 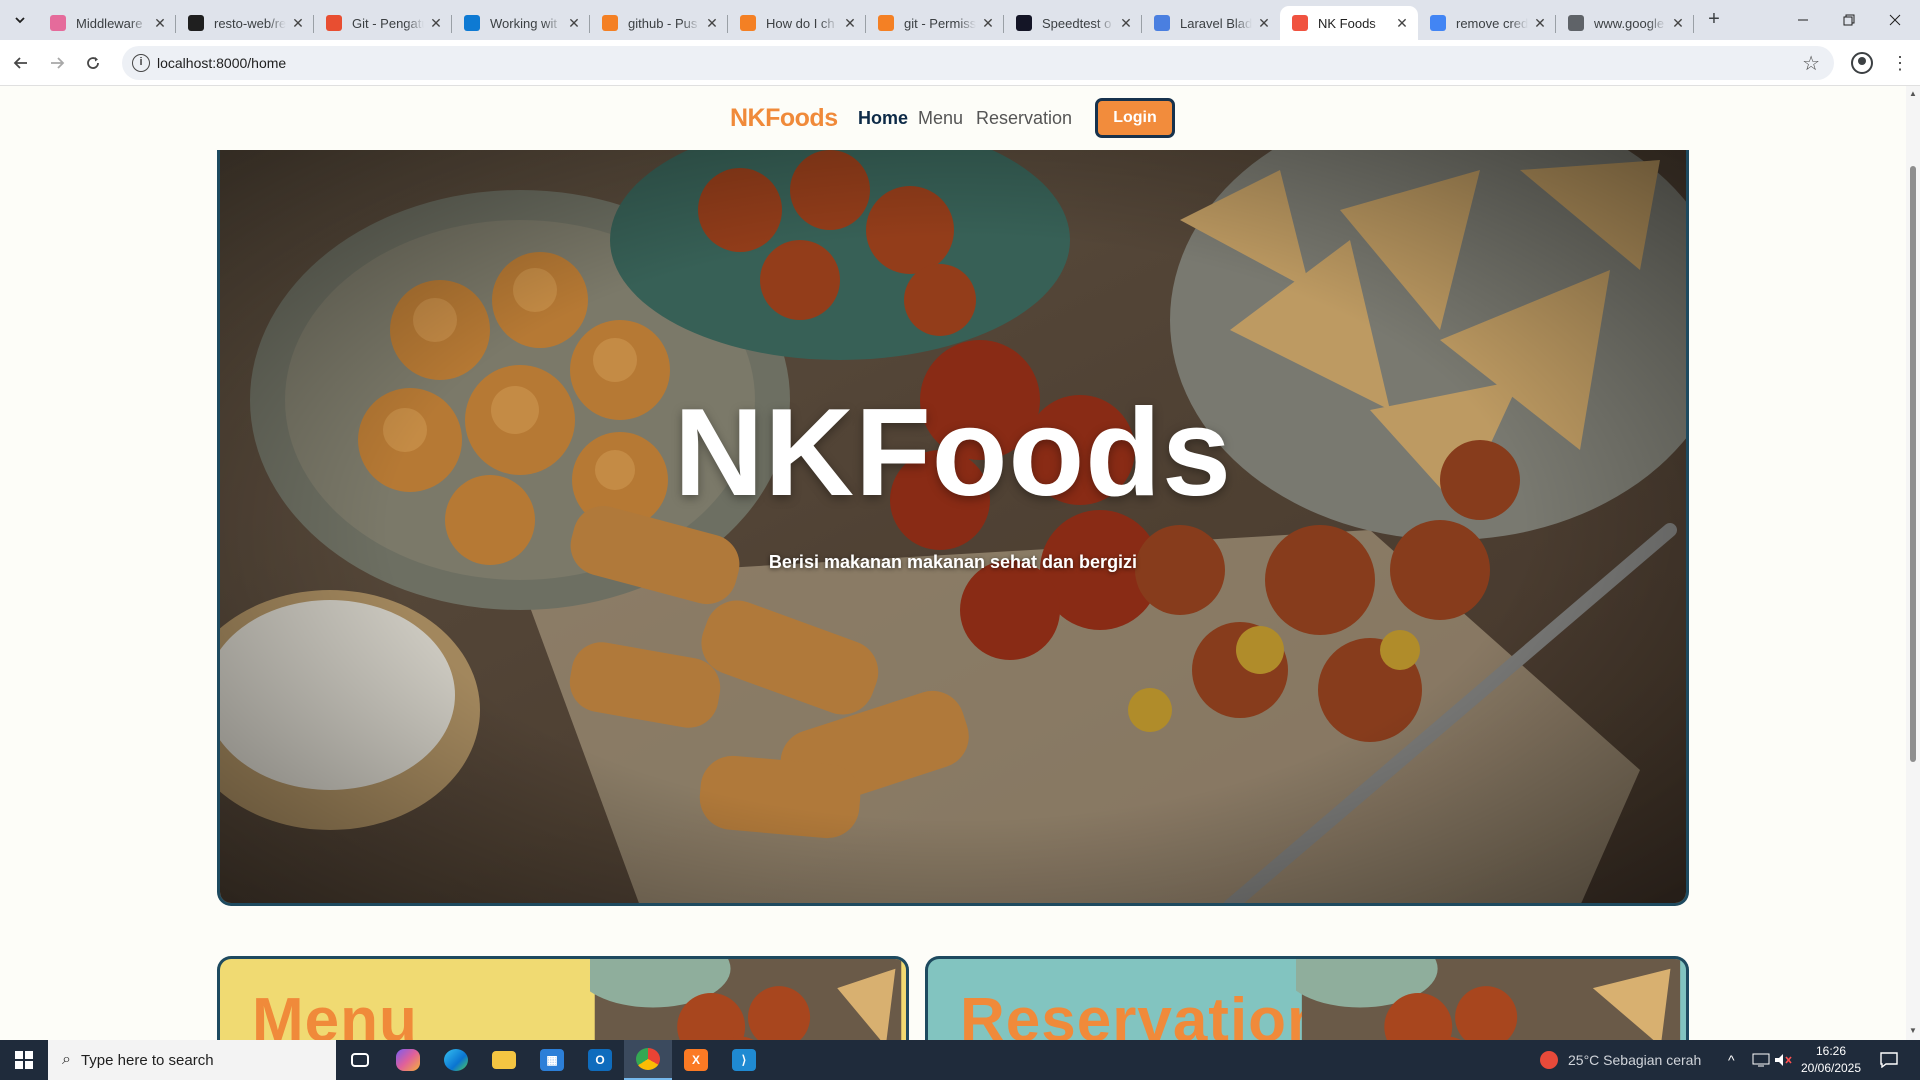 I want to click on outlook-icon: O, so click(x=600, y=1060).